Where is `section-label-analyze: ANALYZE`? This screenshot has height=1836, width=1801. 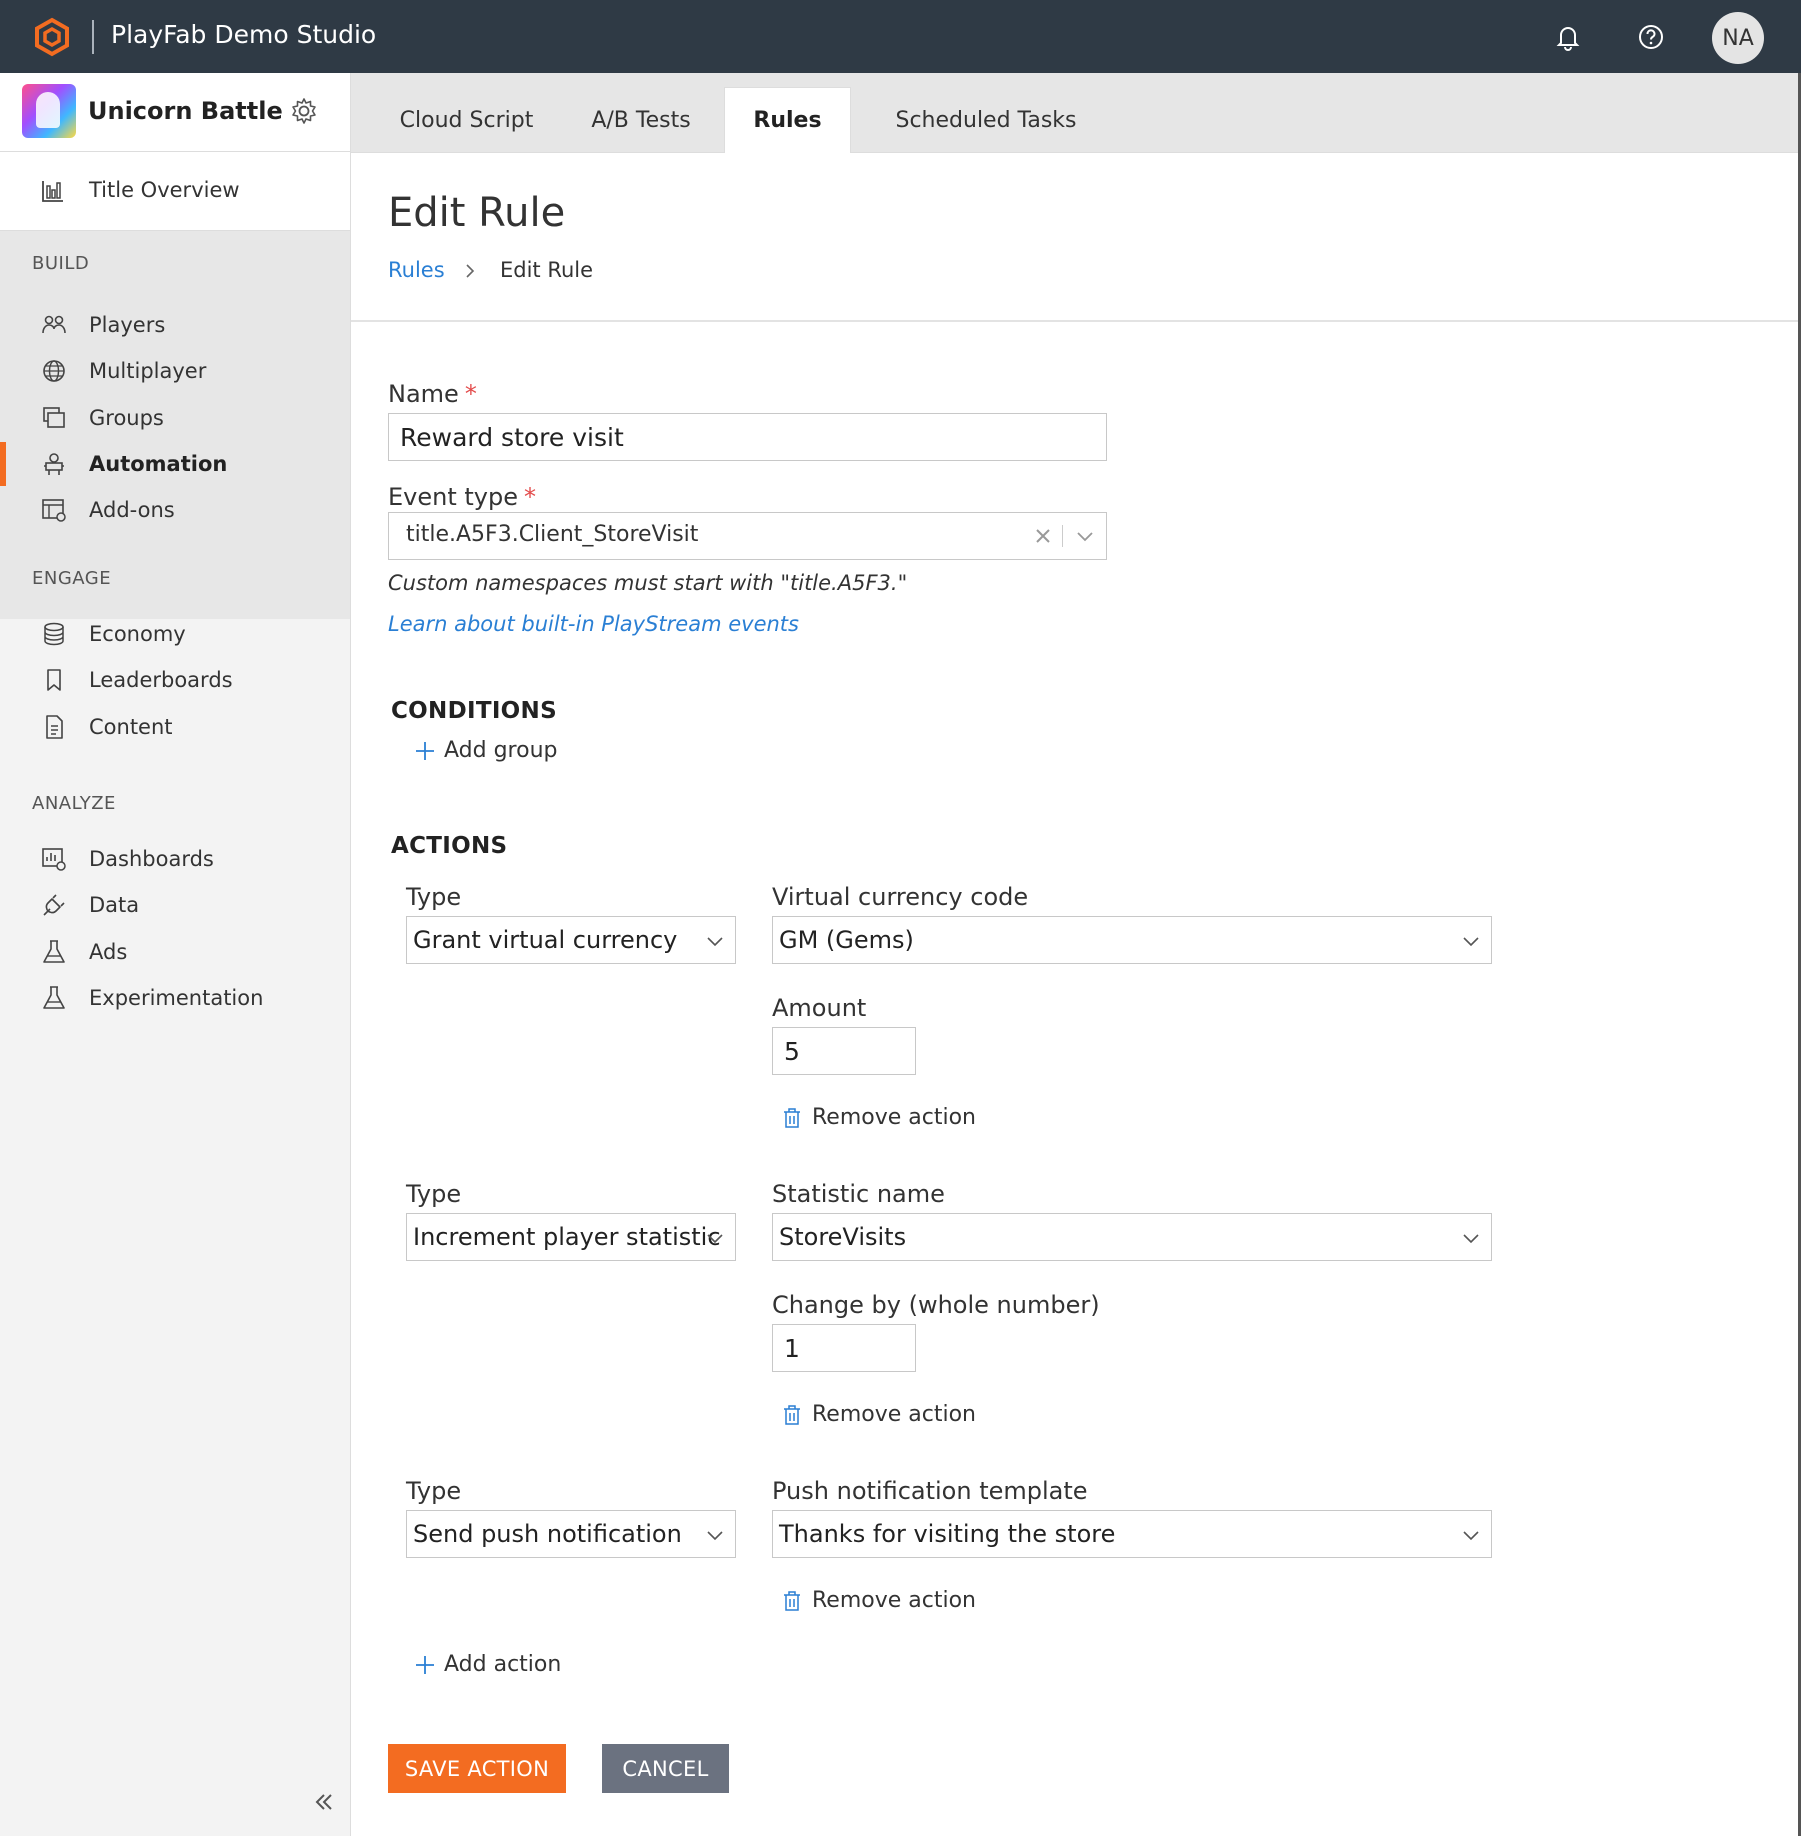
section-label-analyze: ANALYZE is located at coordinates (74, 803).